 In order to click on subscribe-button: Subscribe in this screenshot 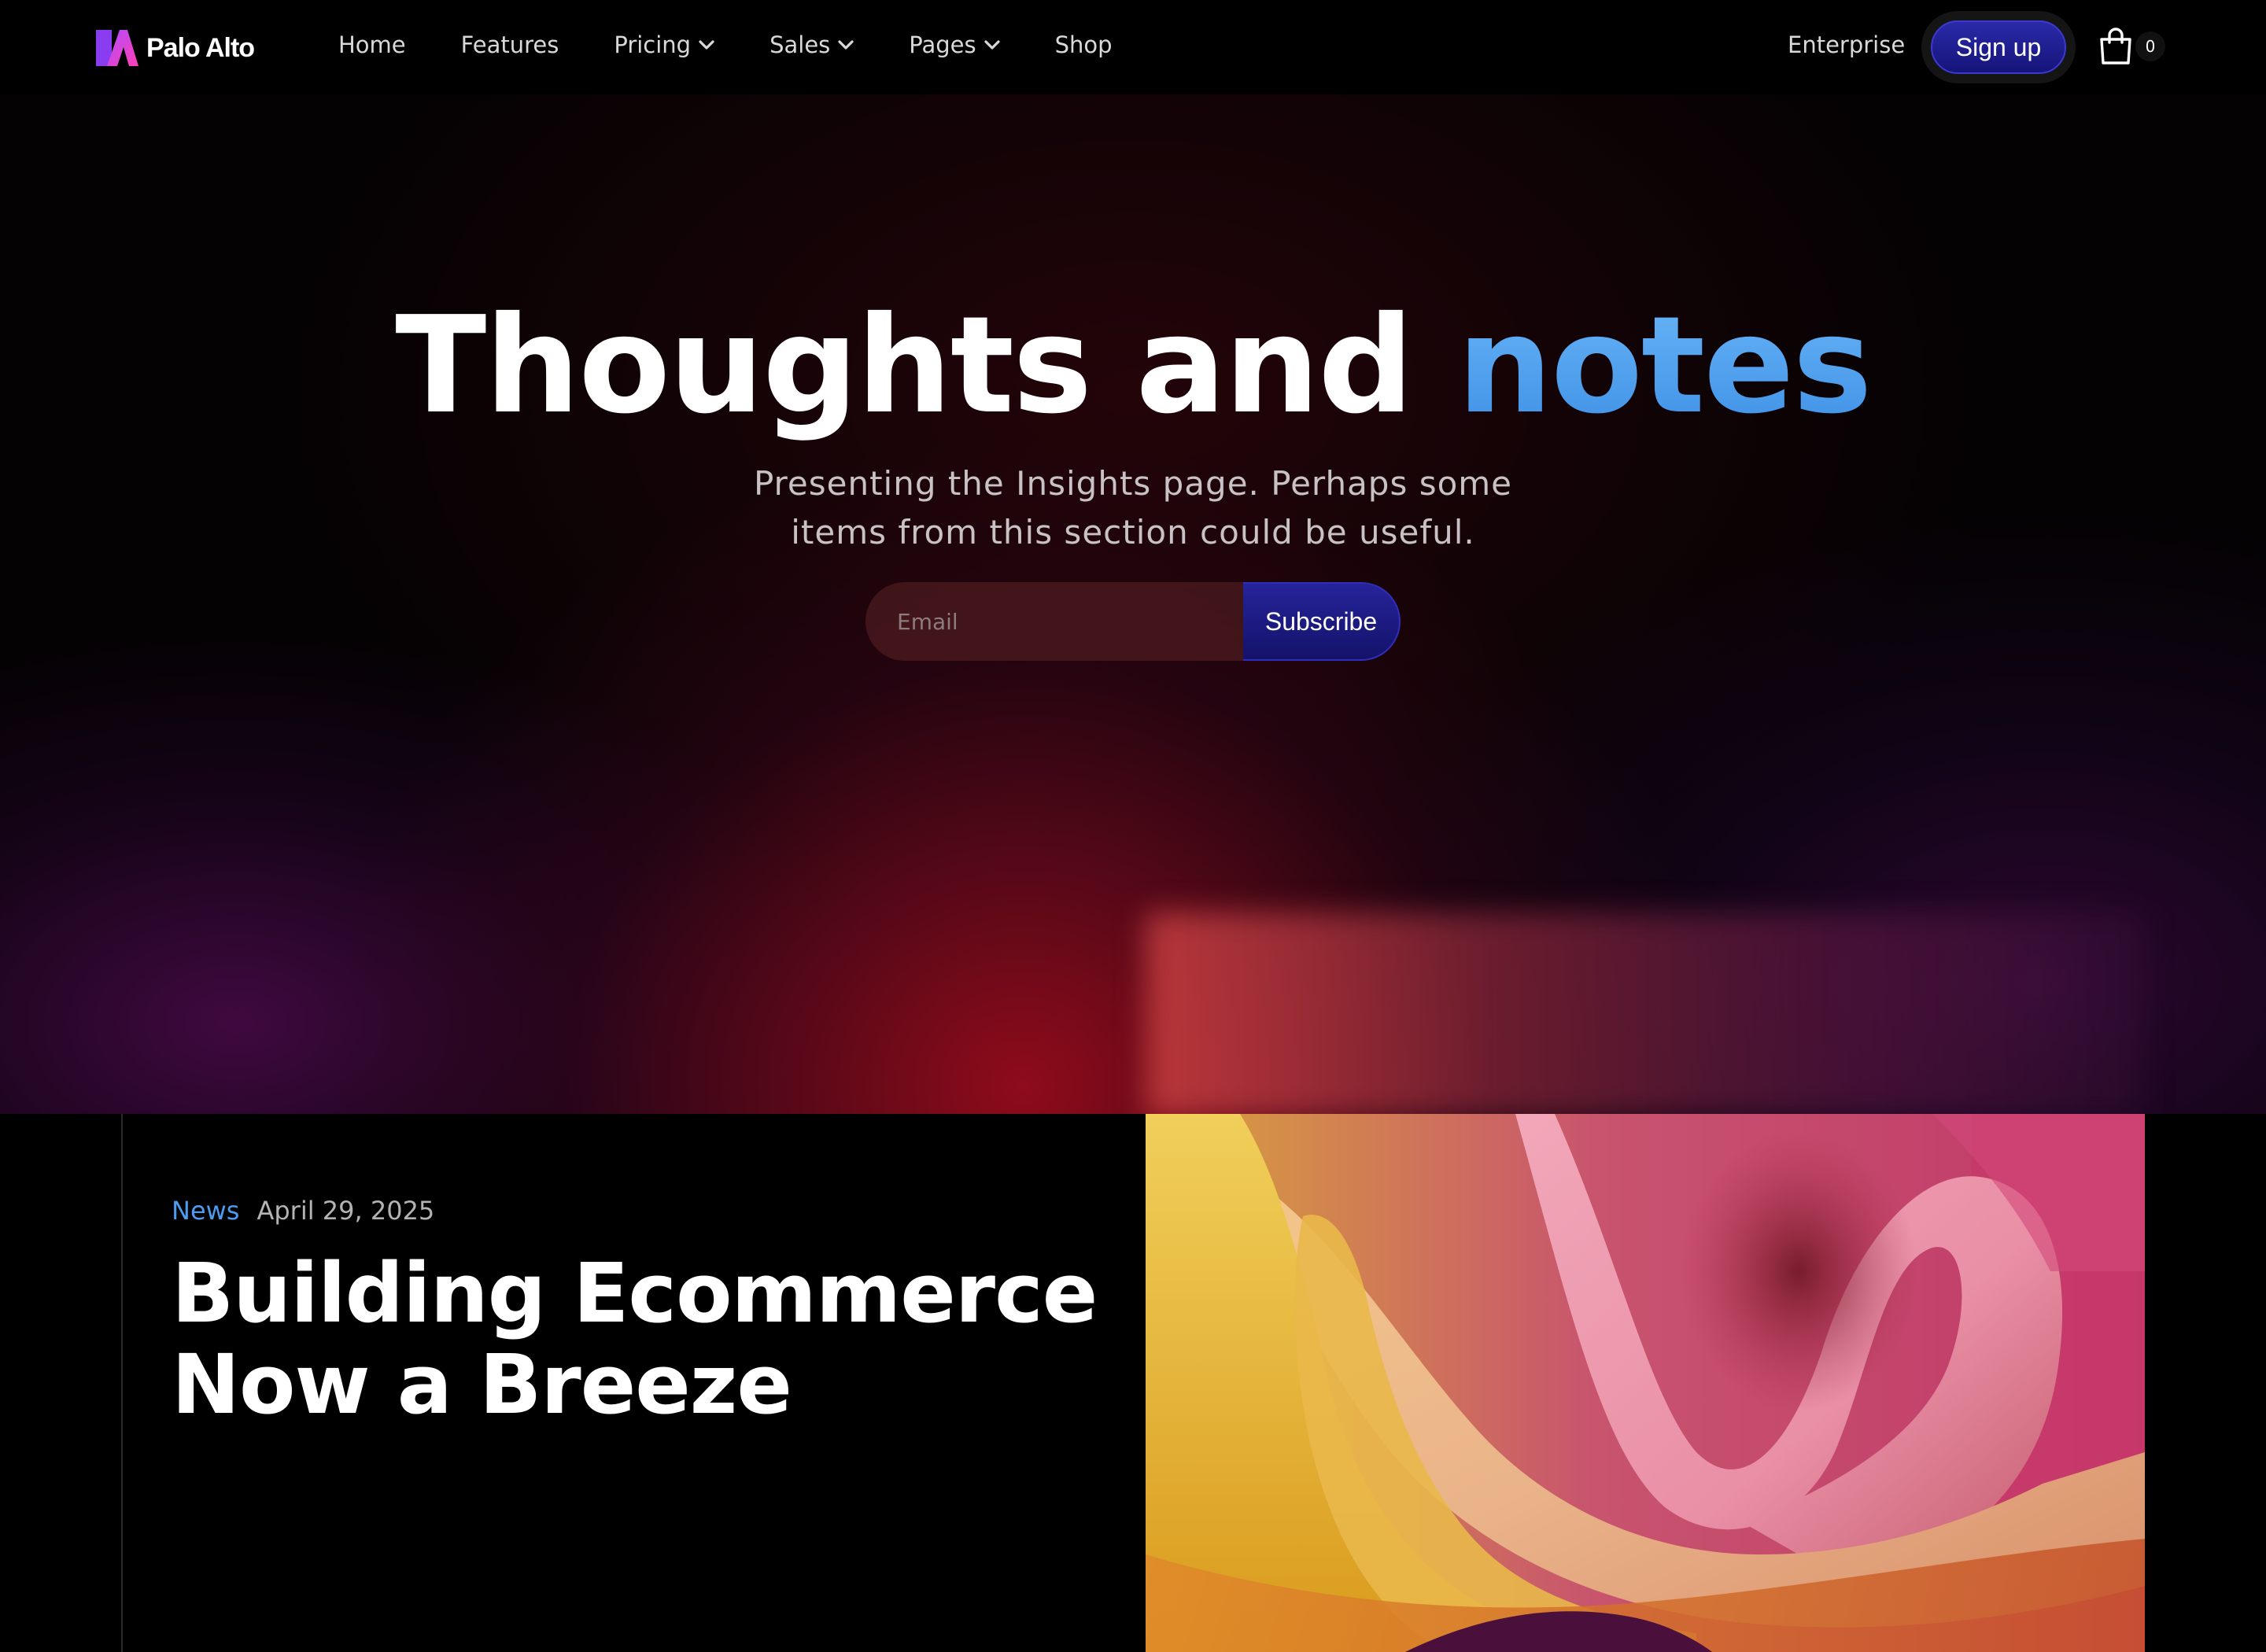, I will do `click(1322, 621)`.